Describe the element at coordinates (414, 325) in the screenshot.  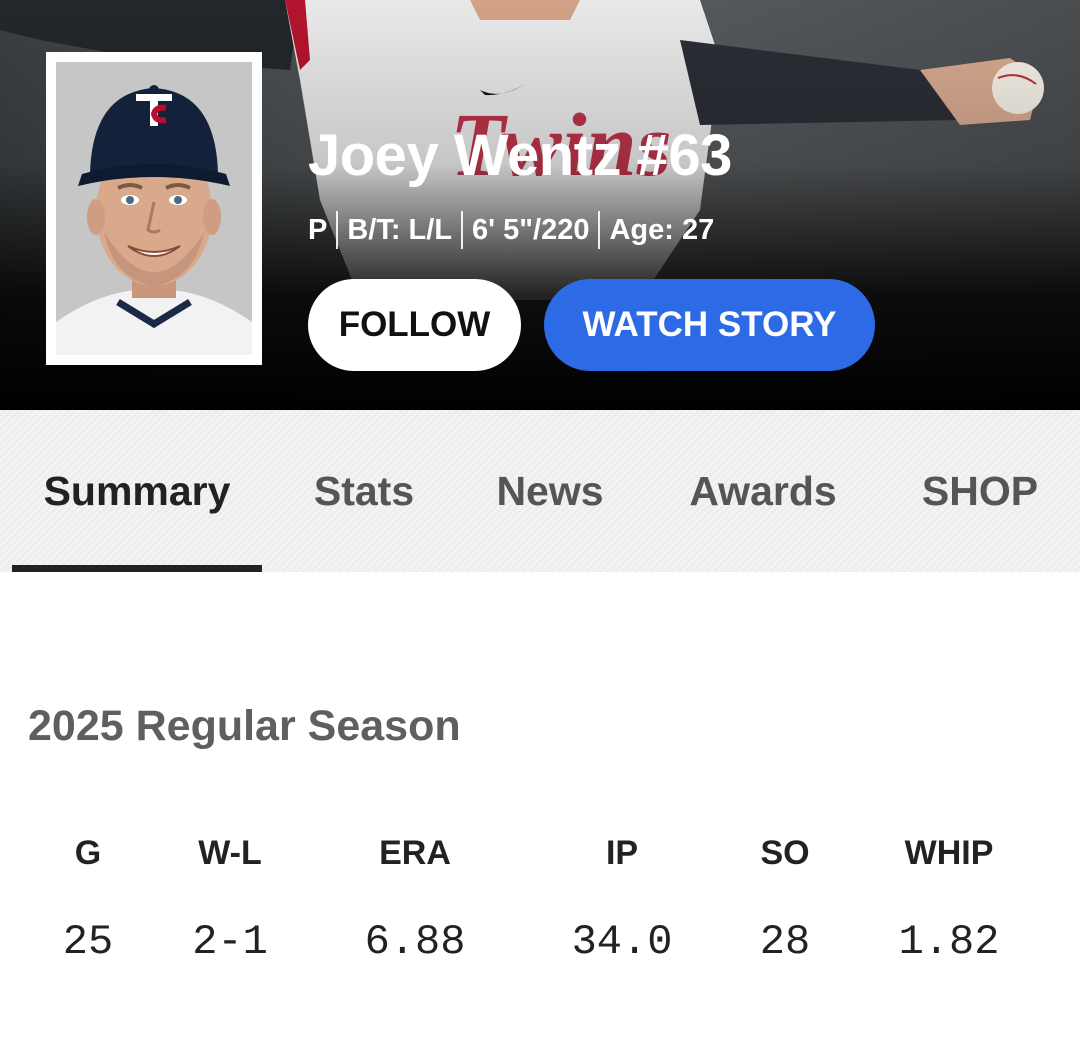
I see `follow-button: FOLLOW` at that location.